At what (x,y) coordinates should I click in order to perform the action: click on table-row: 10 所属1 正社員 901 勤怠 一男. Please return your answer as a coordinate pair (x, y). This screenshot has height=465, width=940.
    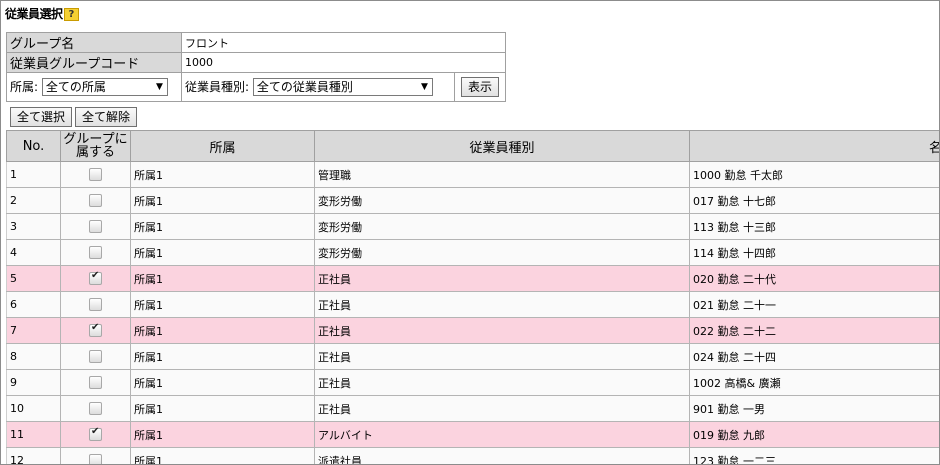
    Looking at the image, I should click on (472, 408).